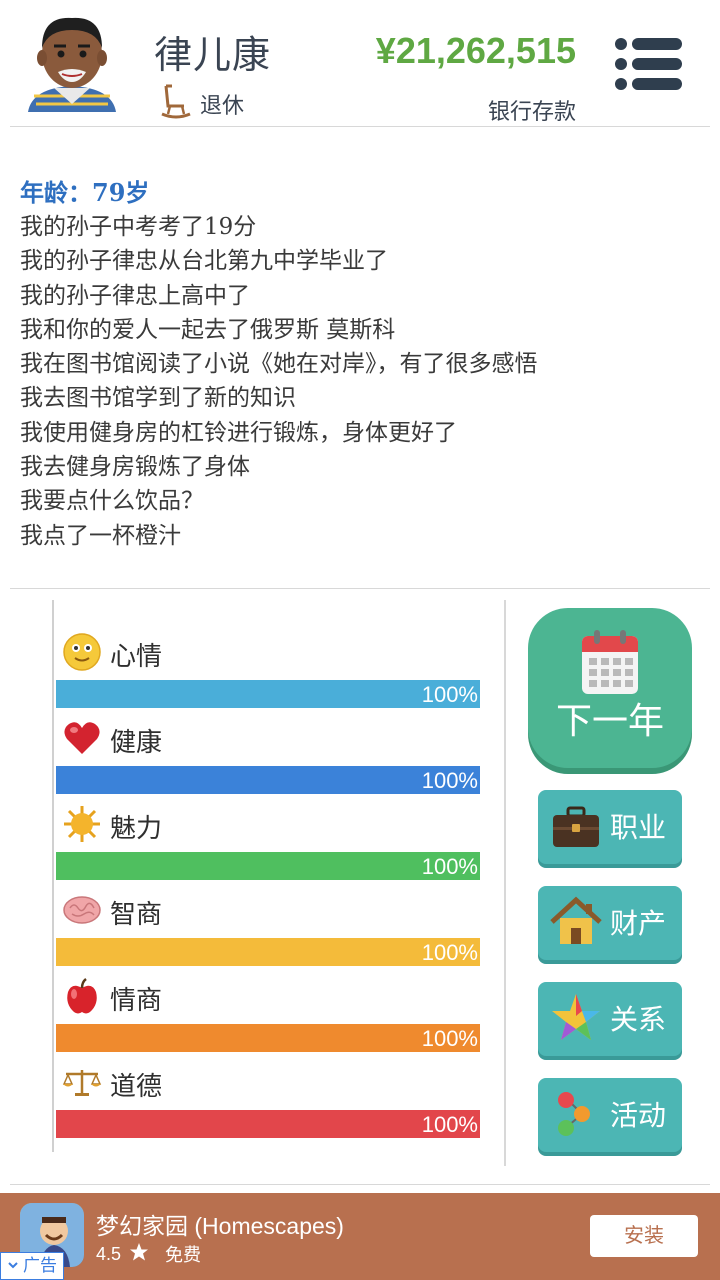 This screenshot has width=720, height=1280. Describe the element at coordinates (238, 432) in the screenshot. I see `log-line: 我使用健身房的杠铃进行锻炼，身体更好了` at that location.